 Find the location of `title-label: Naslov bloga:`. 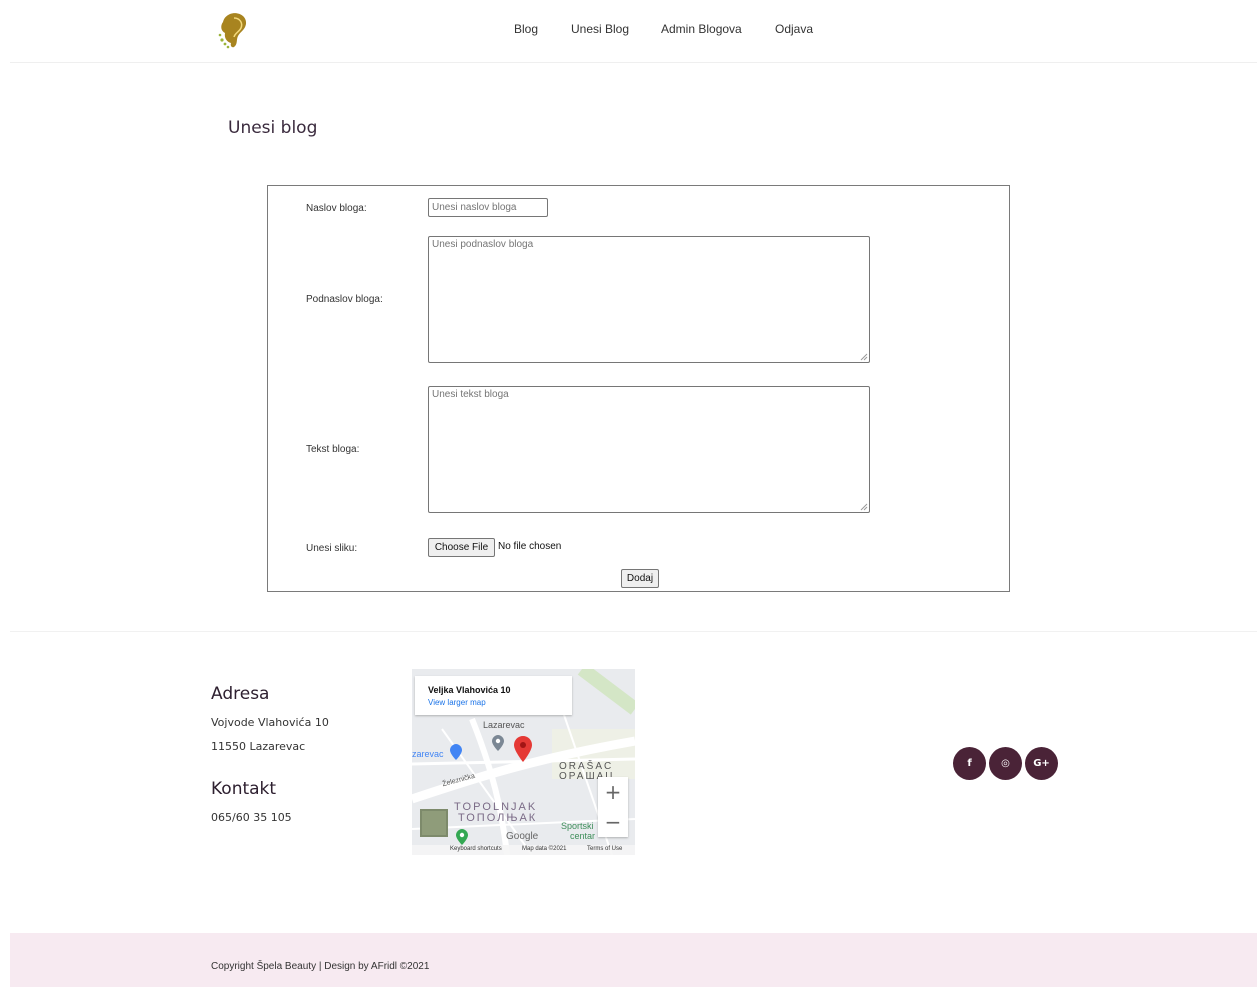

title-label: Naslov bloga: is located at coordinates (336, 208).